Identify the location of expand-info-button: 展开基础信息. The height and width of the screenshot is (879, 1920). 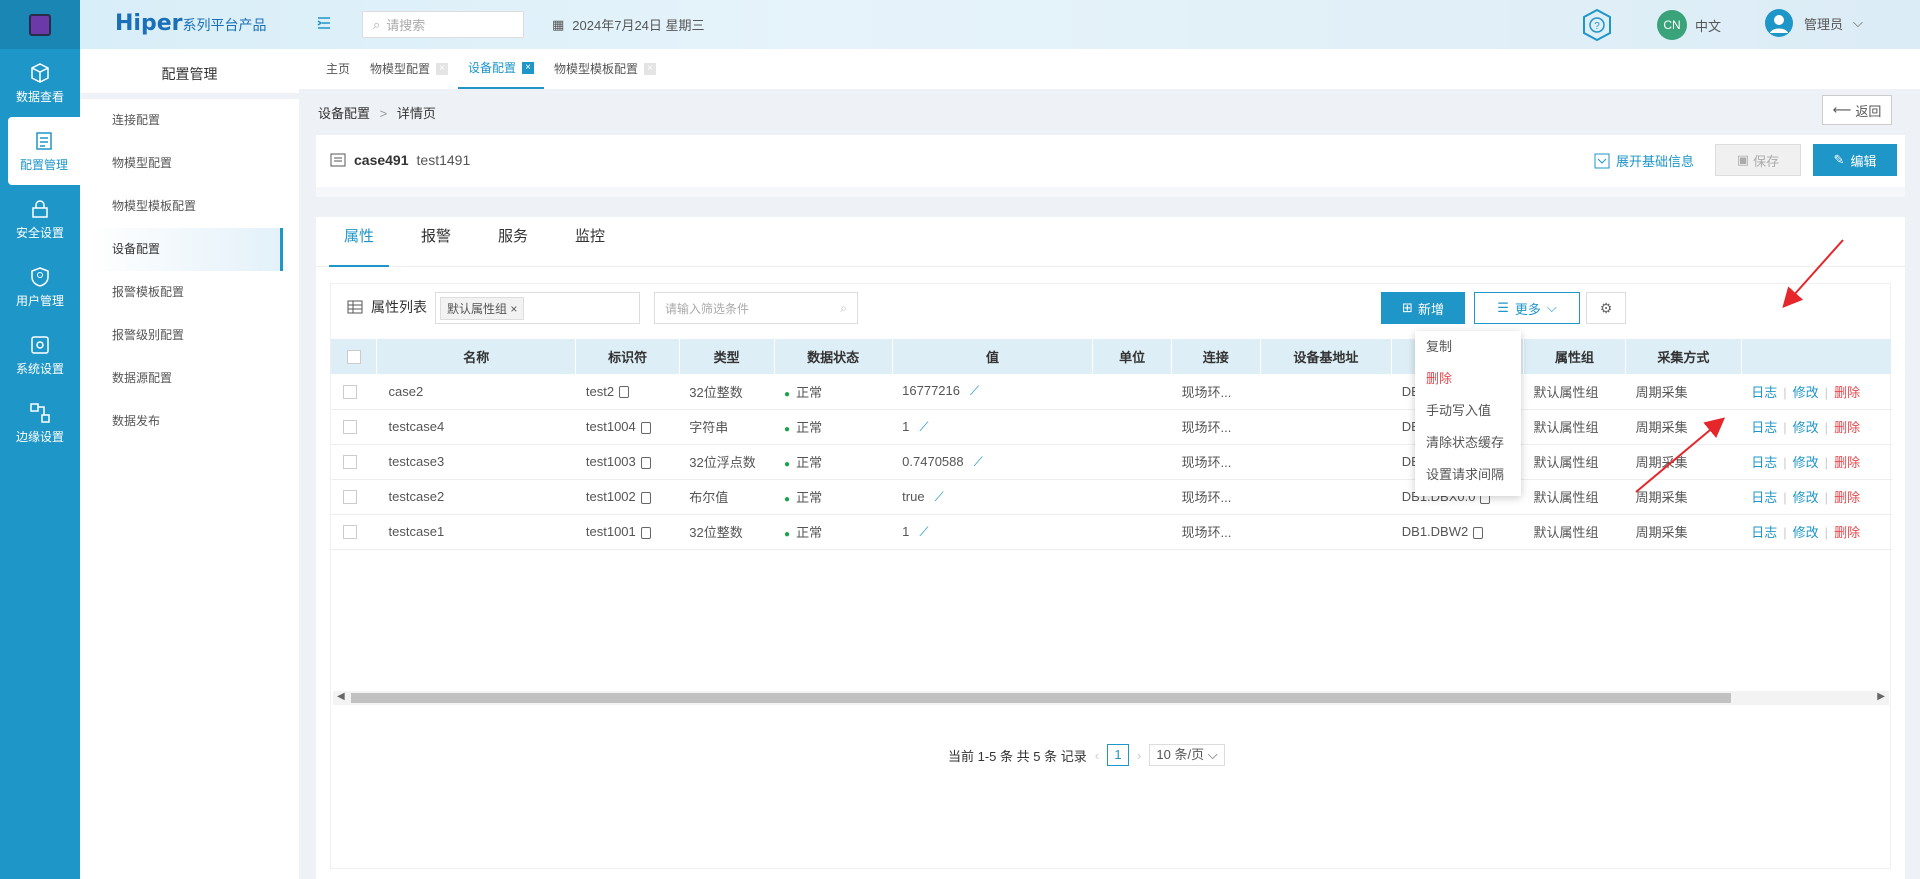
(1644, 160).